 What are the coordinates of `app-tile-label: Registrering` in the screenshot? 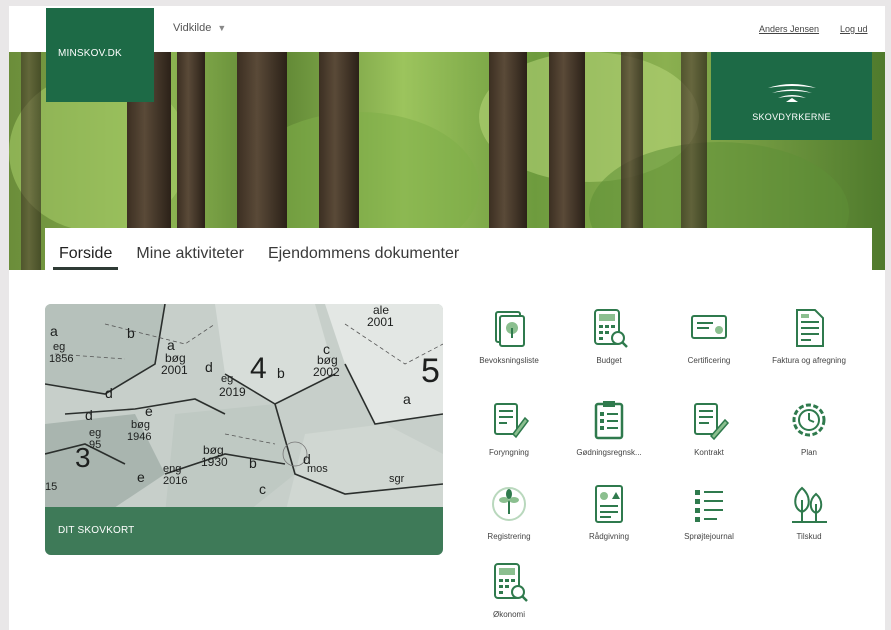 It's located at (509, 536).